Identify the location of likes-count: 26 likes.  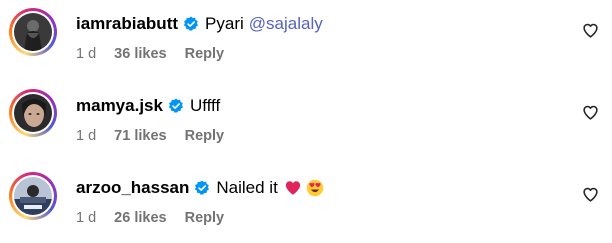
(140, 218).